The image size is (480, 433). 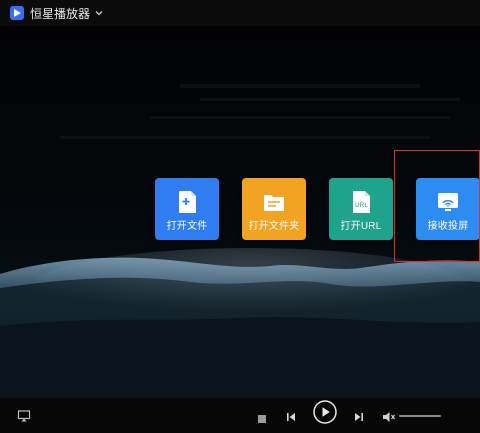 What do you see at coordinates (187, 226) in the screenshot?
I see `open-file-label: 打开文件` at bounding box center [187, 226].